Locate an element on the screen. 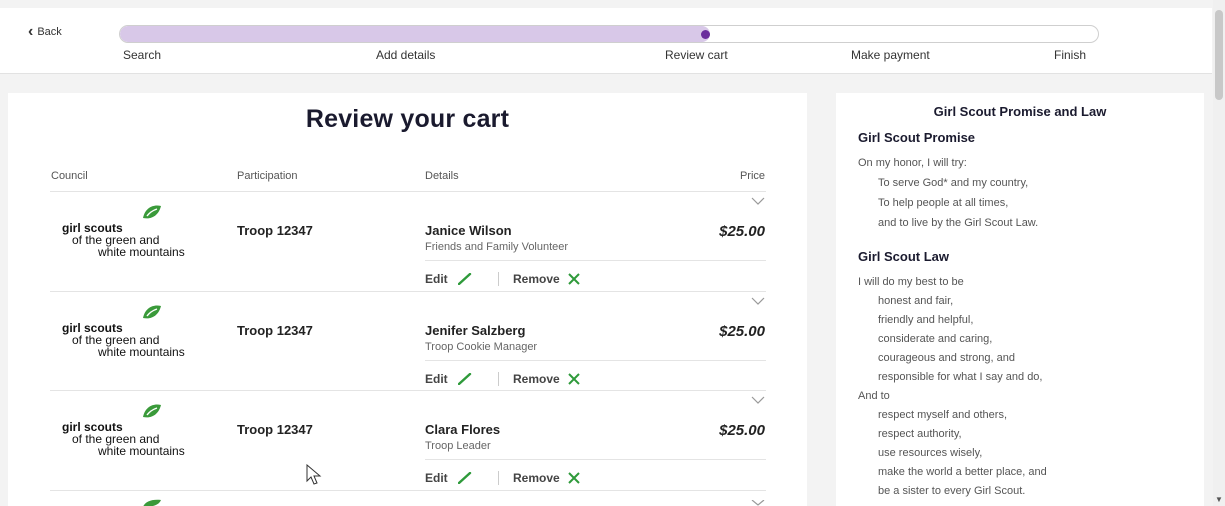 This screenshot has height=506, width=1225. chevron-left-icon: ‹ is located at coordinates (31, 31).